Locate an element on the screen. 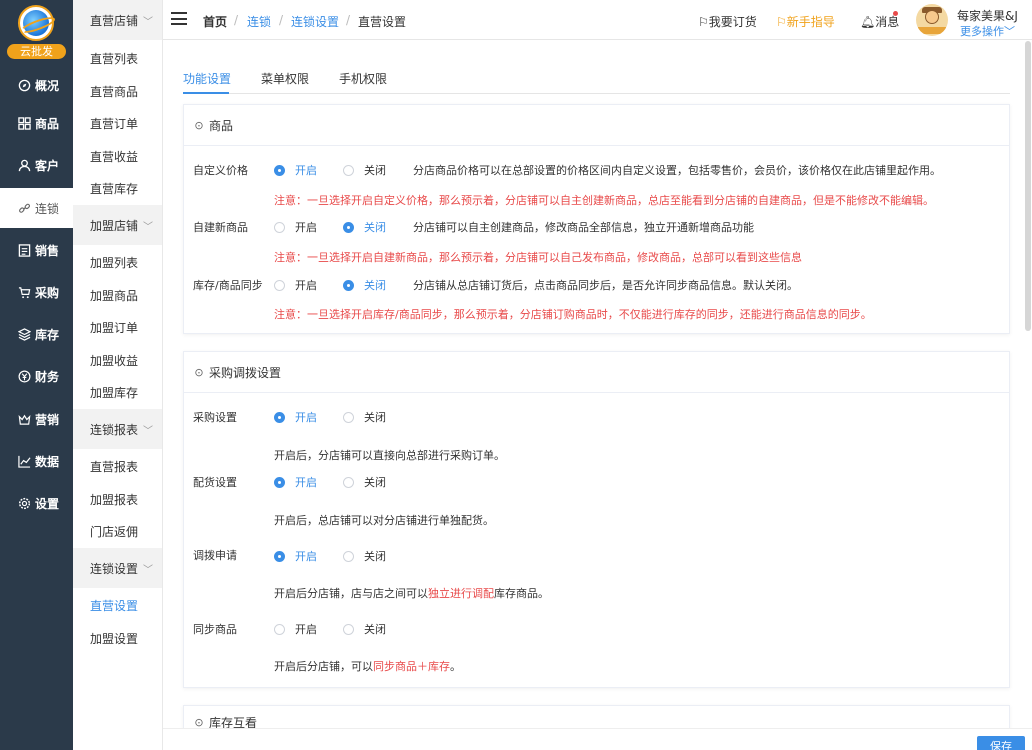  sidebar-item-goods: 商品 is located at coordinates (36, 123).